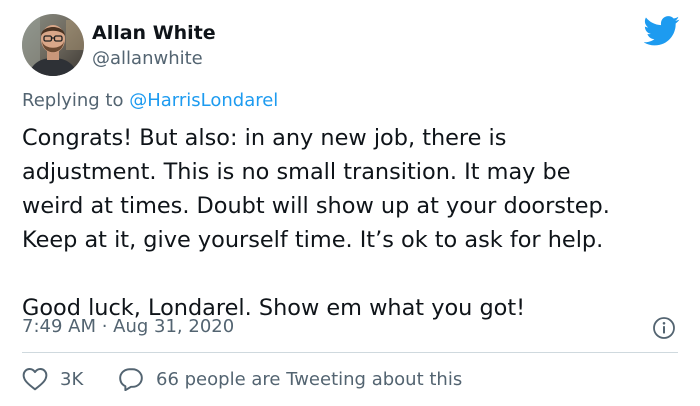 The width and height of the screenshot is (700, 406). I want to click on replying-to: Replying to @HarrisLondarel, so click(150, 100).